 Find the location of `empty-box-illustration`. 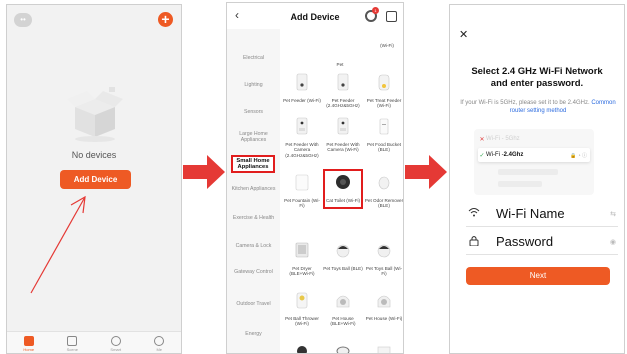

empty-box-illustration is located at coordinates (95, 114).